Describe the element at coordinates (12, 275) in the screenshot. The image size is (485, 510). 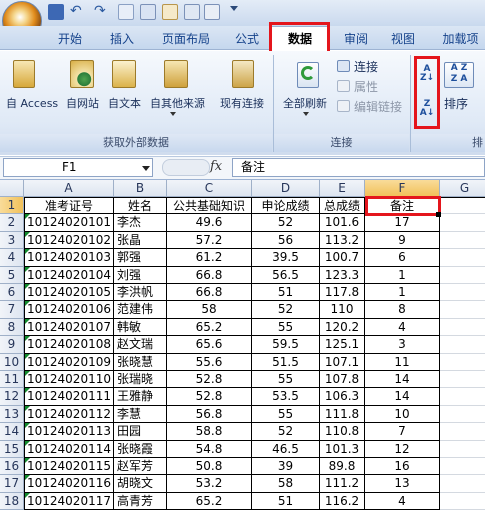
I see `row-header-5: 5` at that location.